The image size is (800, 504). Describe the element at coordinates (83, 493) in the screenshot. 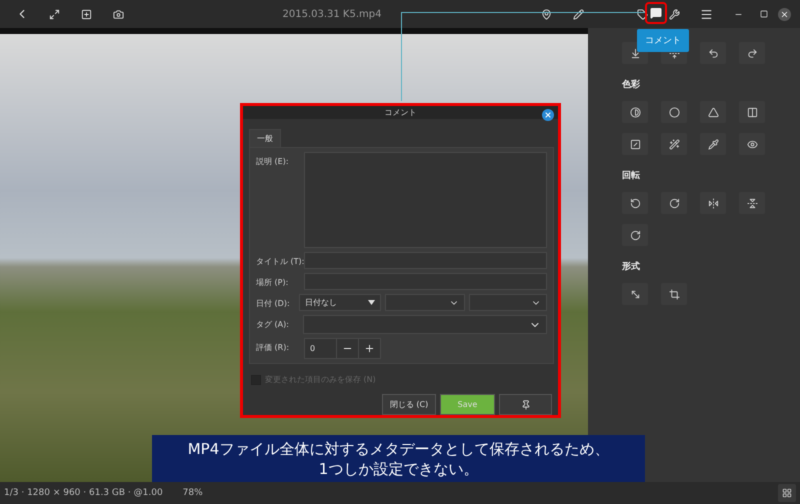

I see `image-info: 1/3 · 1280 × 960 · 61.3 GB · @1.00` at that location.